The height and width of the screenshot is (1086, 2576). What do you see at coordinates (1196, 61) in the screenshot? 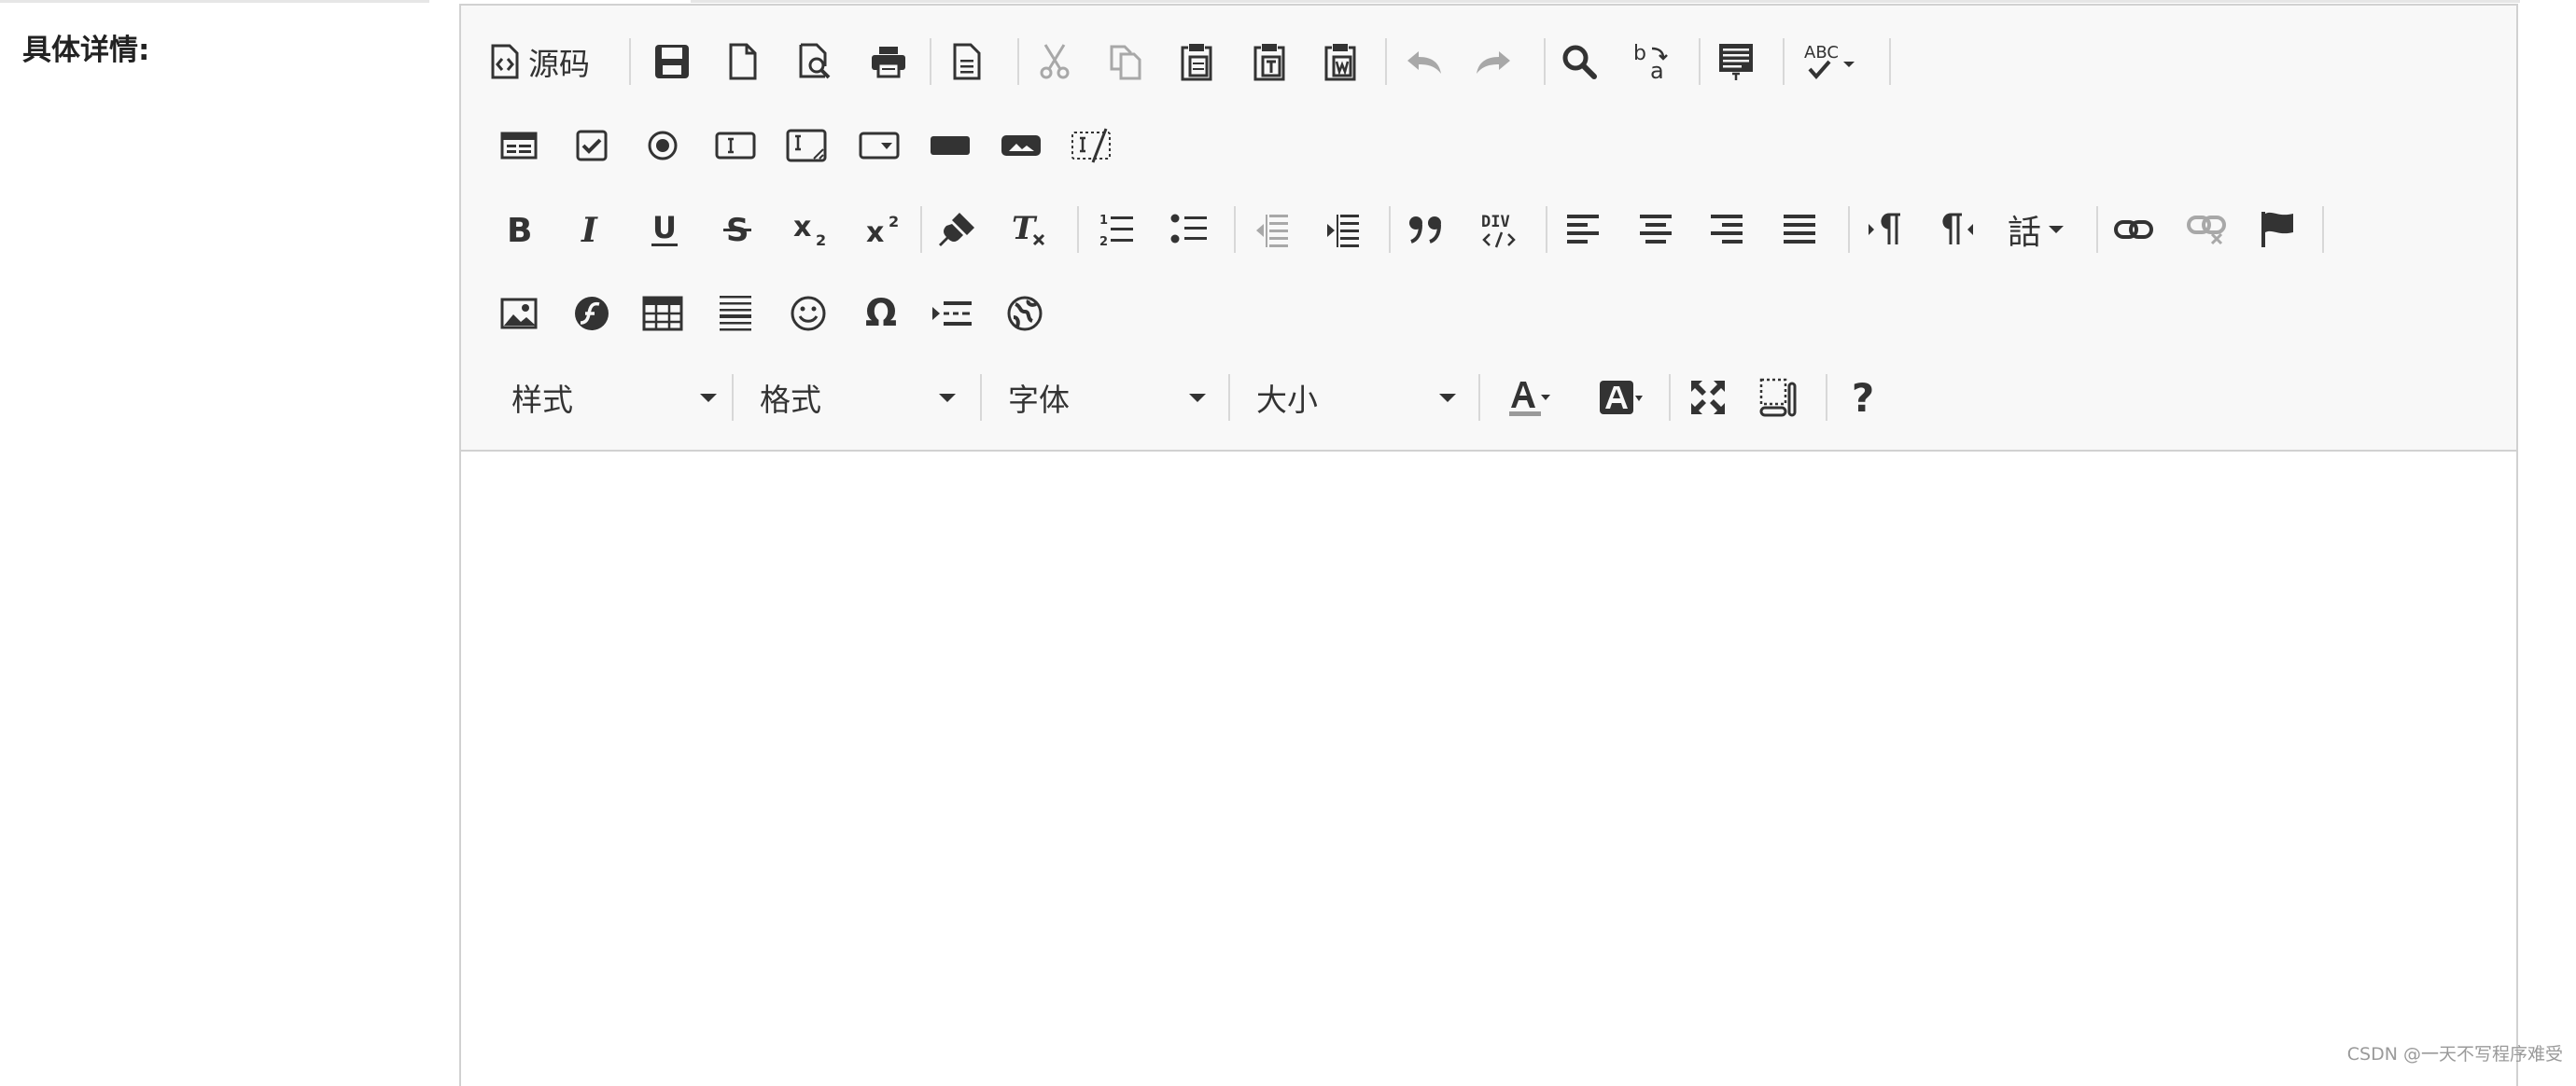
I see `paste-button` at bounding box center [1196, 61].